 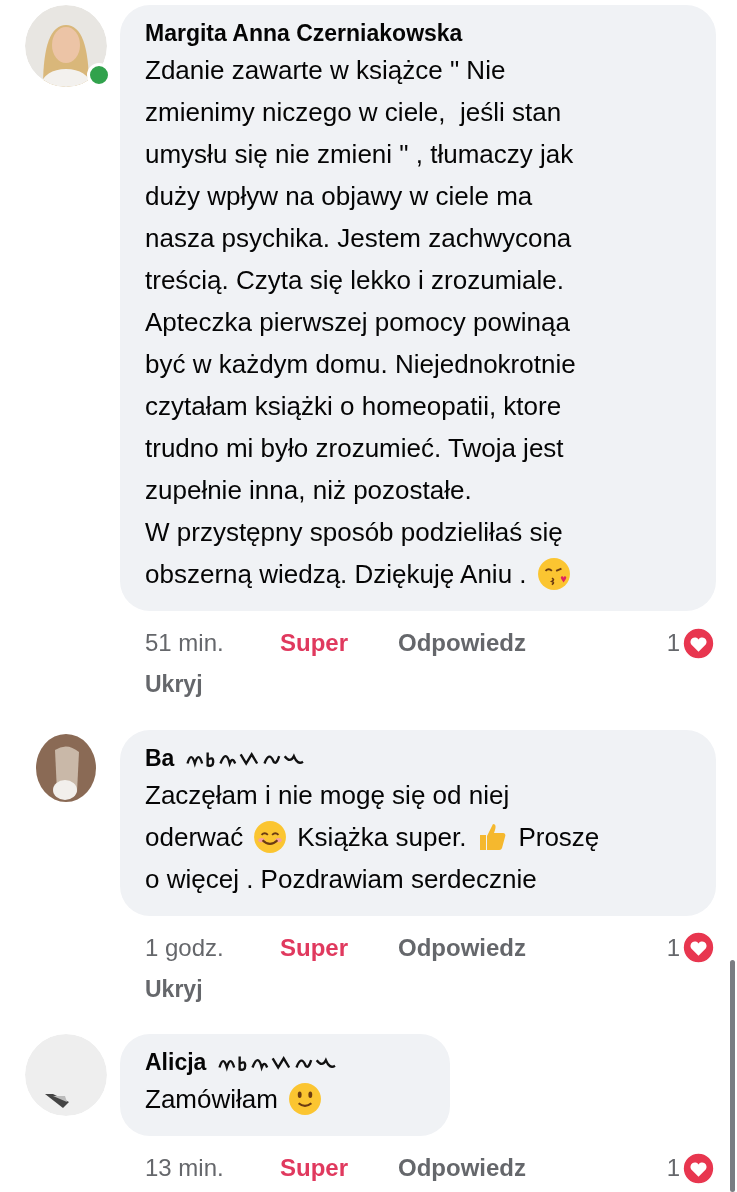 I want to click on comment-text: Proszę, so click(x=559, y=837).